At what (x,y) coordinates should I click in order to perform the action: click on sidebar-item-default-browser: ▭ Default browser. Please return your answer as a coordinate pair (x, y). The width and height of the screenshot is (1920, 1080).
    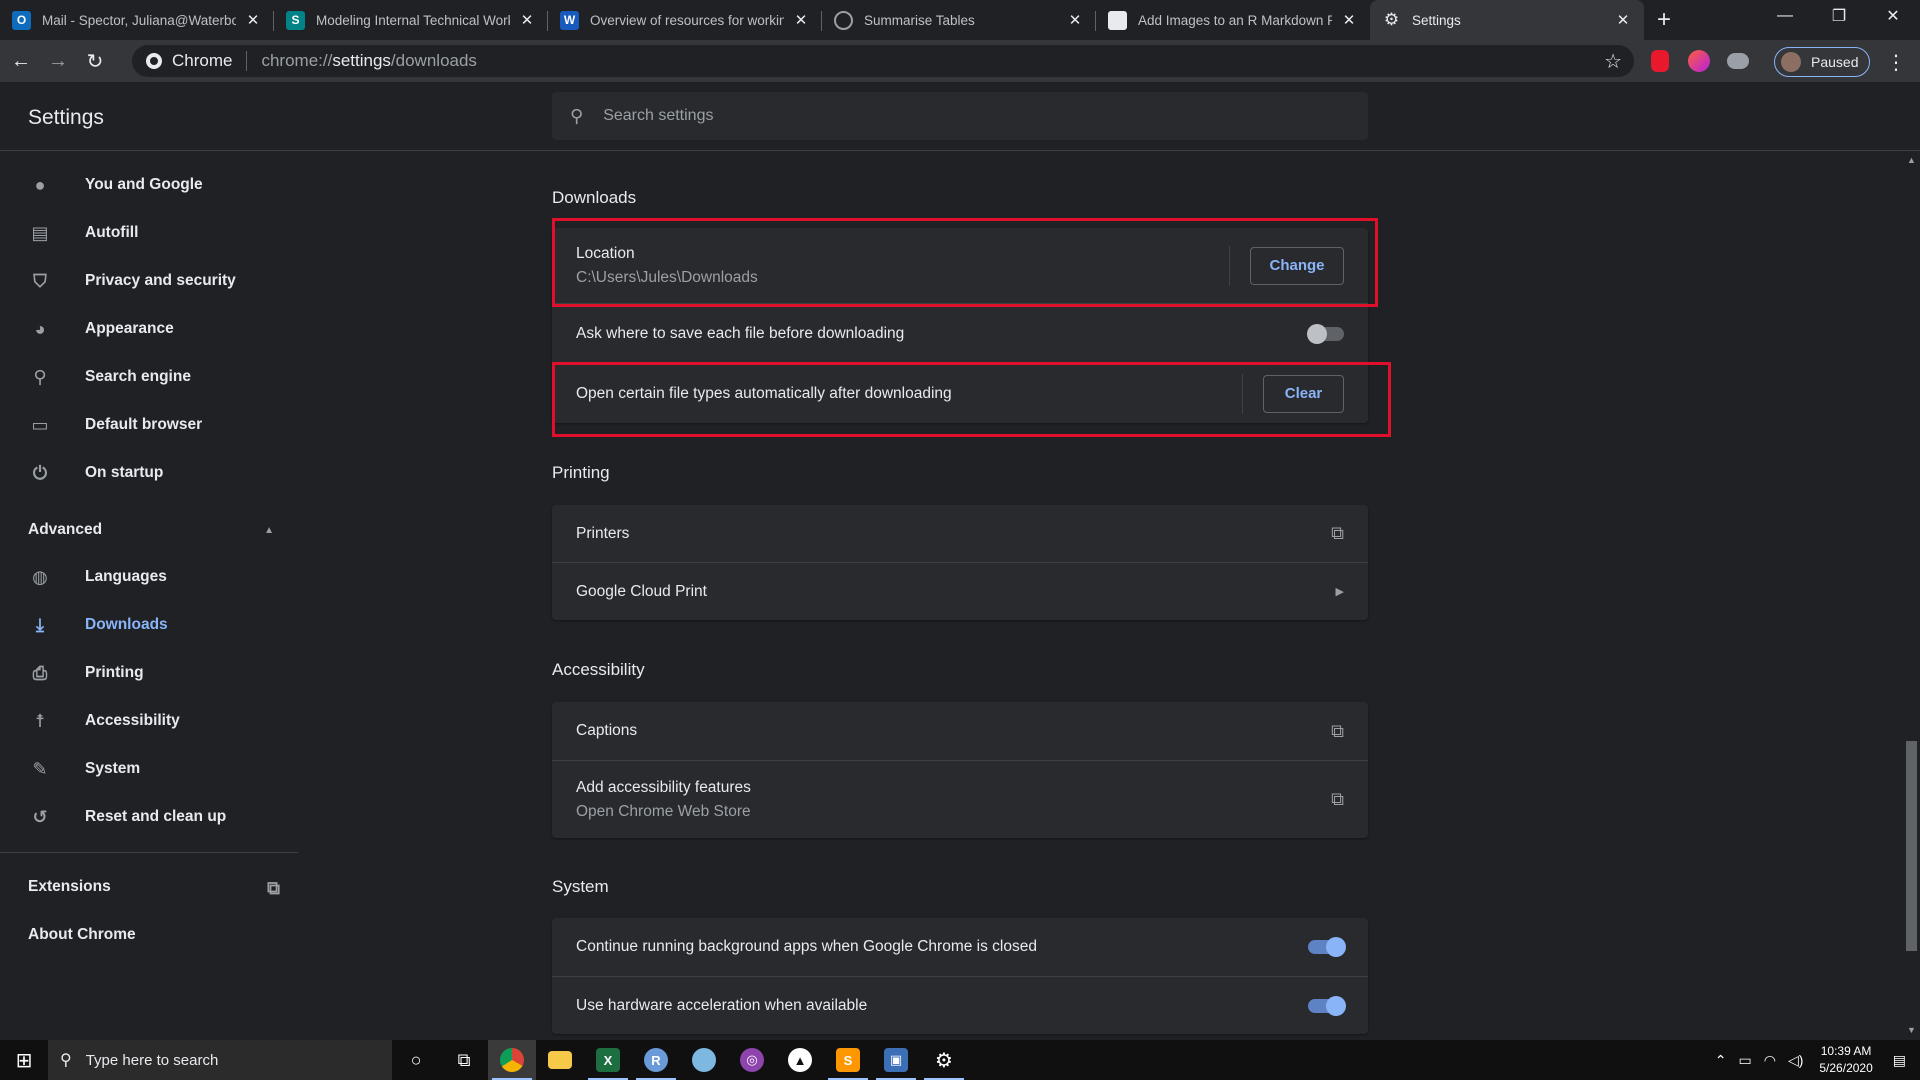
    Looking at the image, I should click on (150, 425).